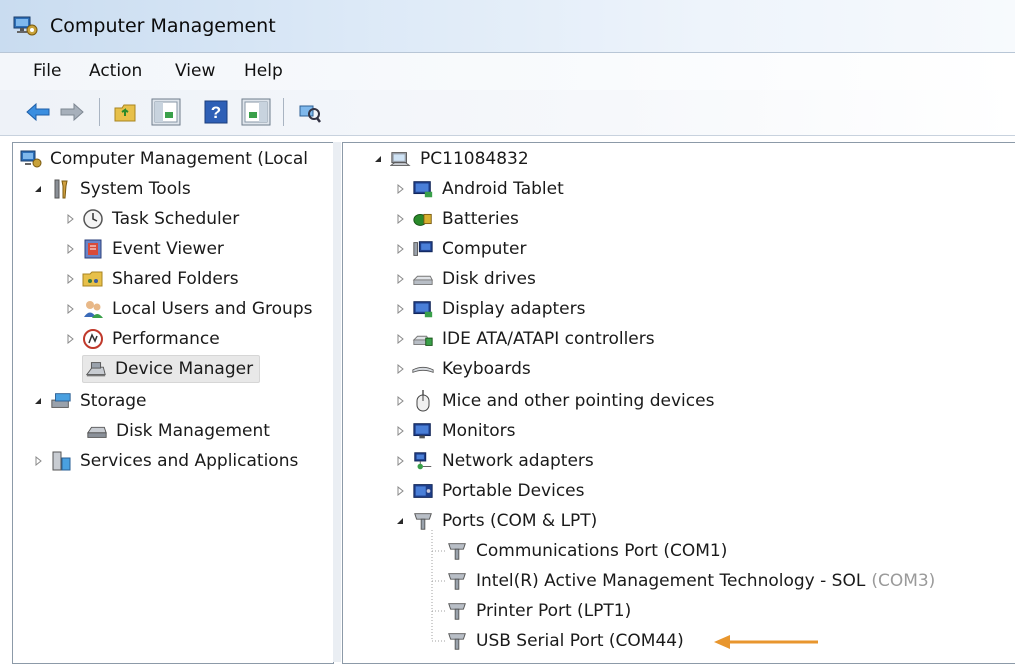 The image size is (1015, 664). Describe the element at coordinates (216, 112) in the screenshot. I see `help-icon: ?` at that location.